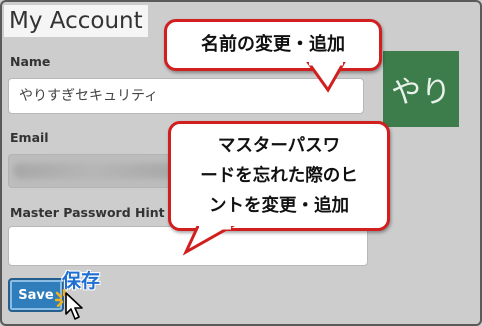  Describe the element at coordinates (76, 21) in the screenshot. I see `page-title: My Account` at that location.